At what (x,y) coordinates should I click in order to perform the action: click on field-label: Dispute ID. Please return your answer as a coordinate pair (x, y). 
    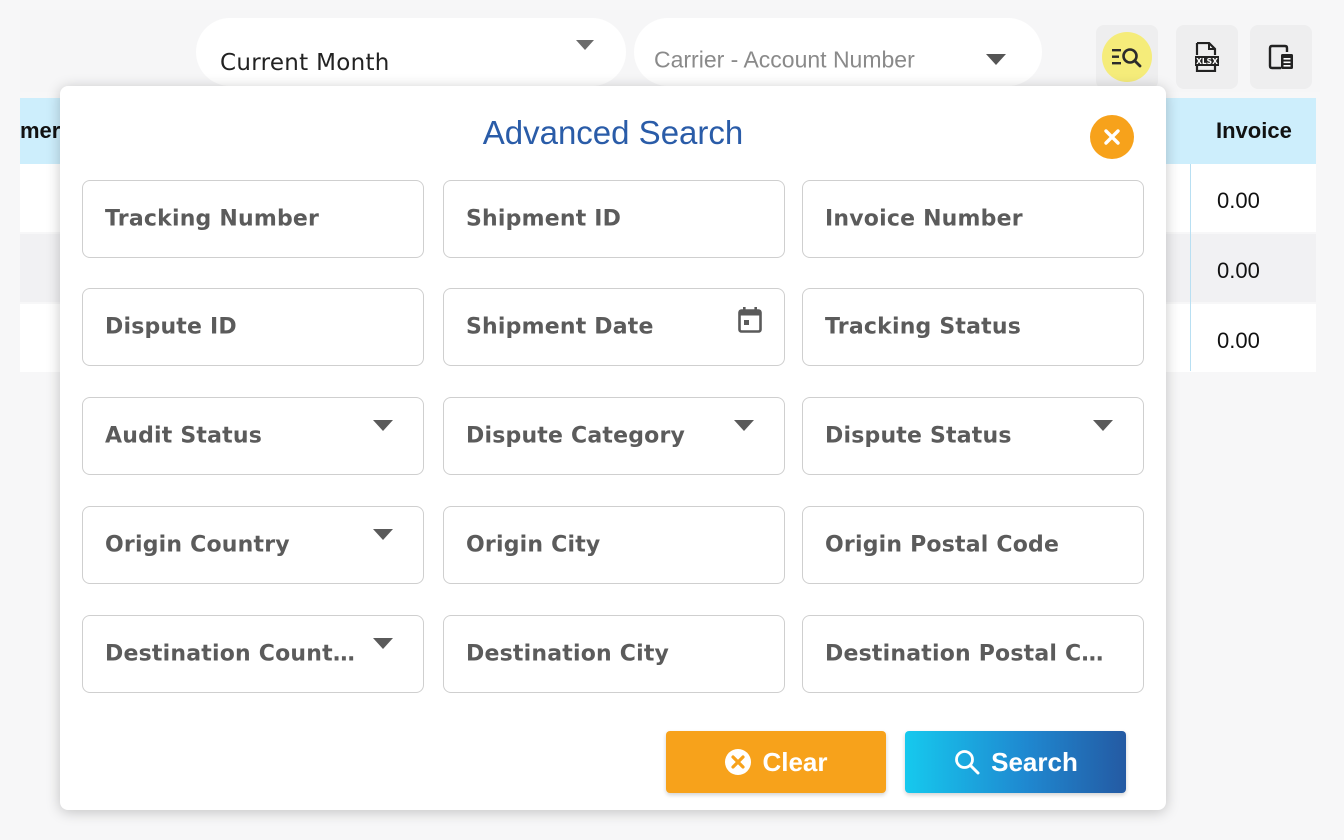
    Looking at the image, I should click on (171, 327).